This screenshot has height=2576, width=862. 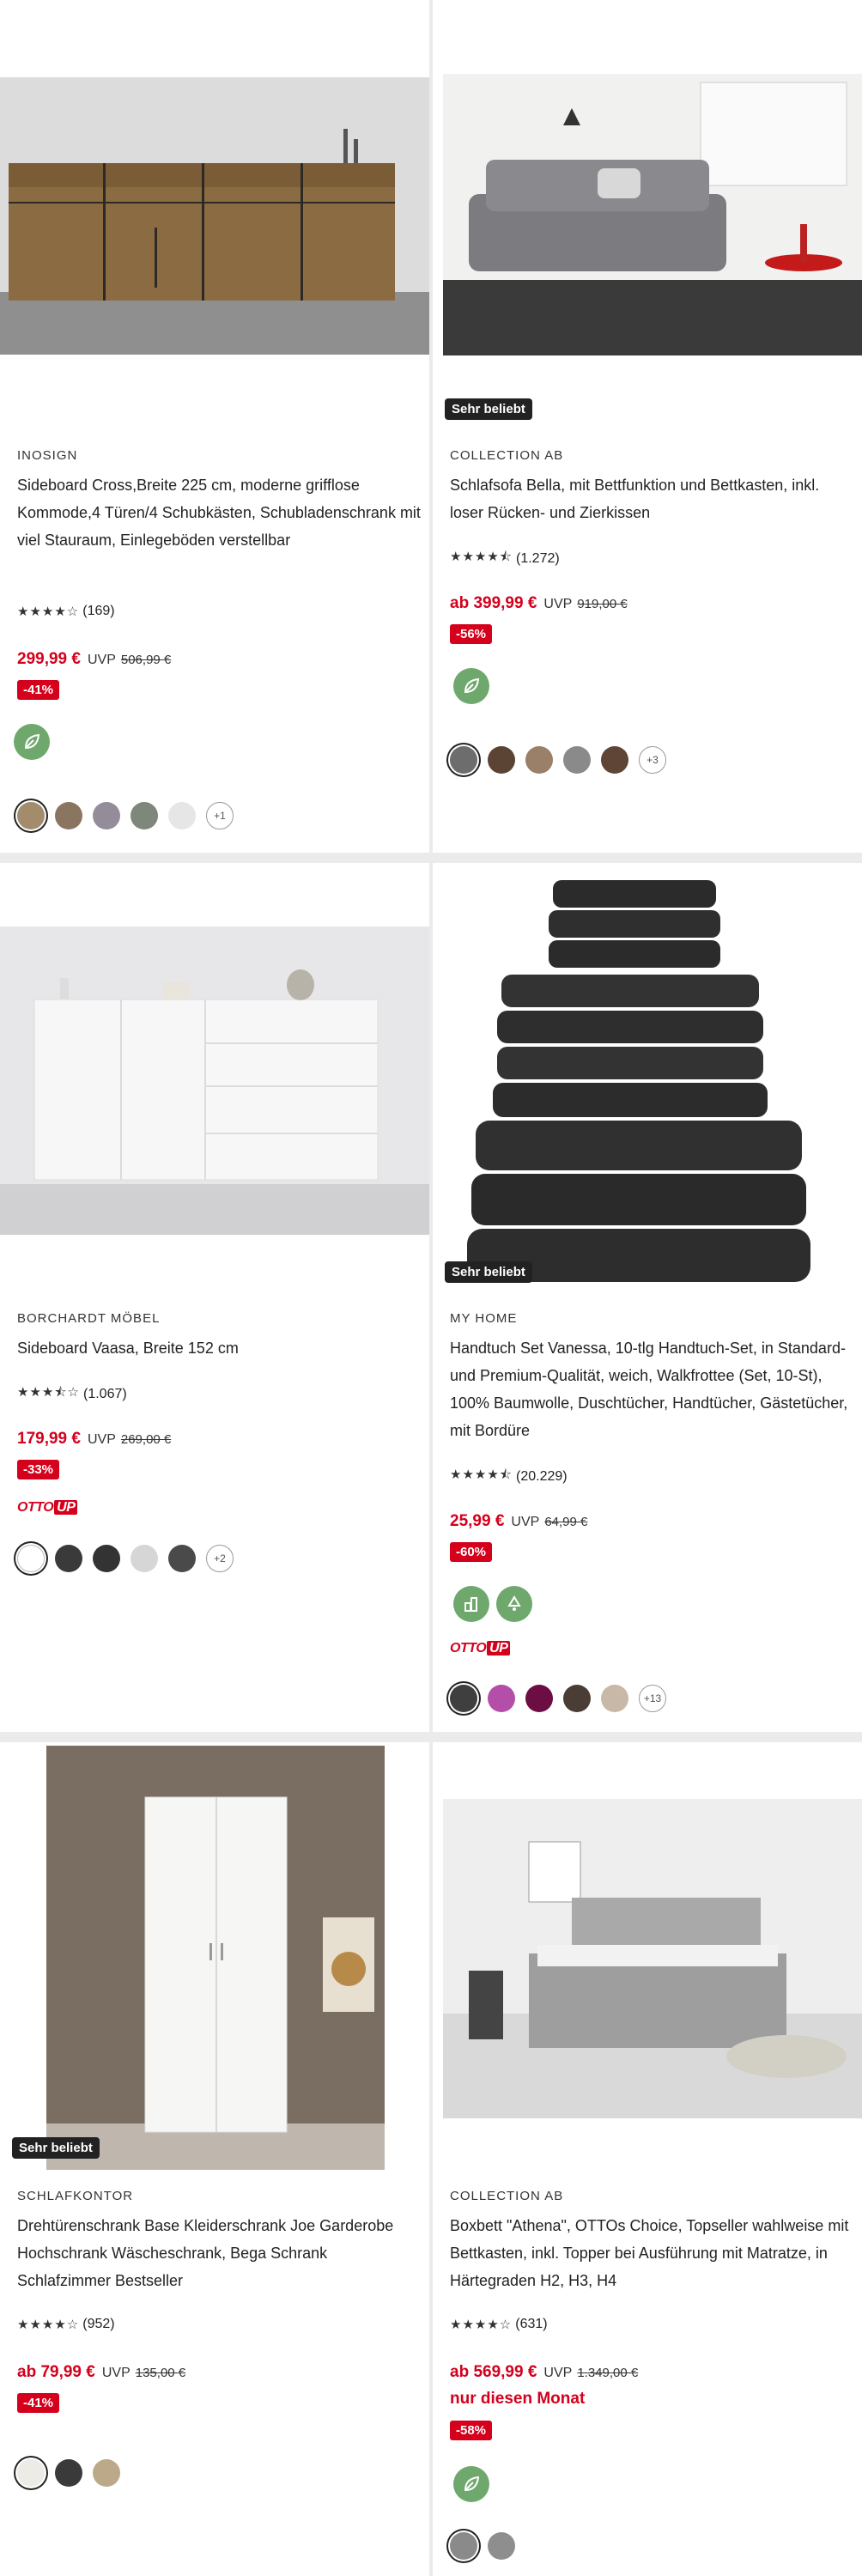 I want to click on color-swatches: +3, so click(x=558, y=760).